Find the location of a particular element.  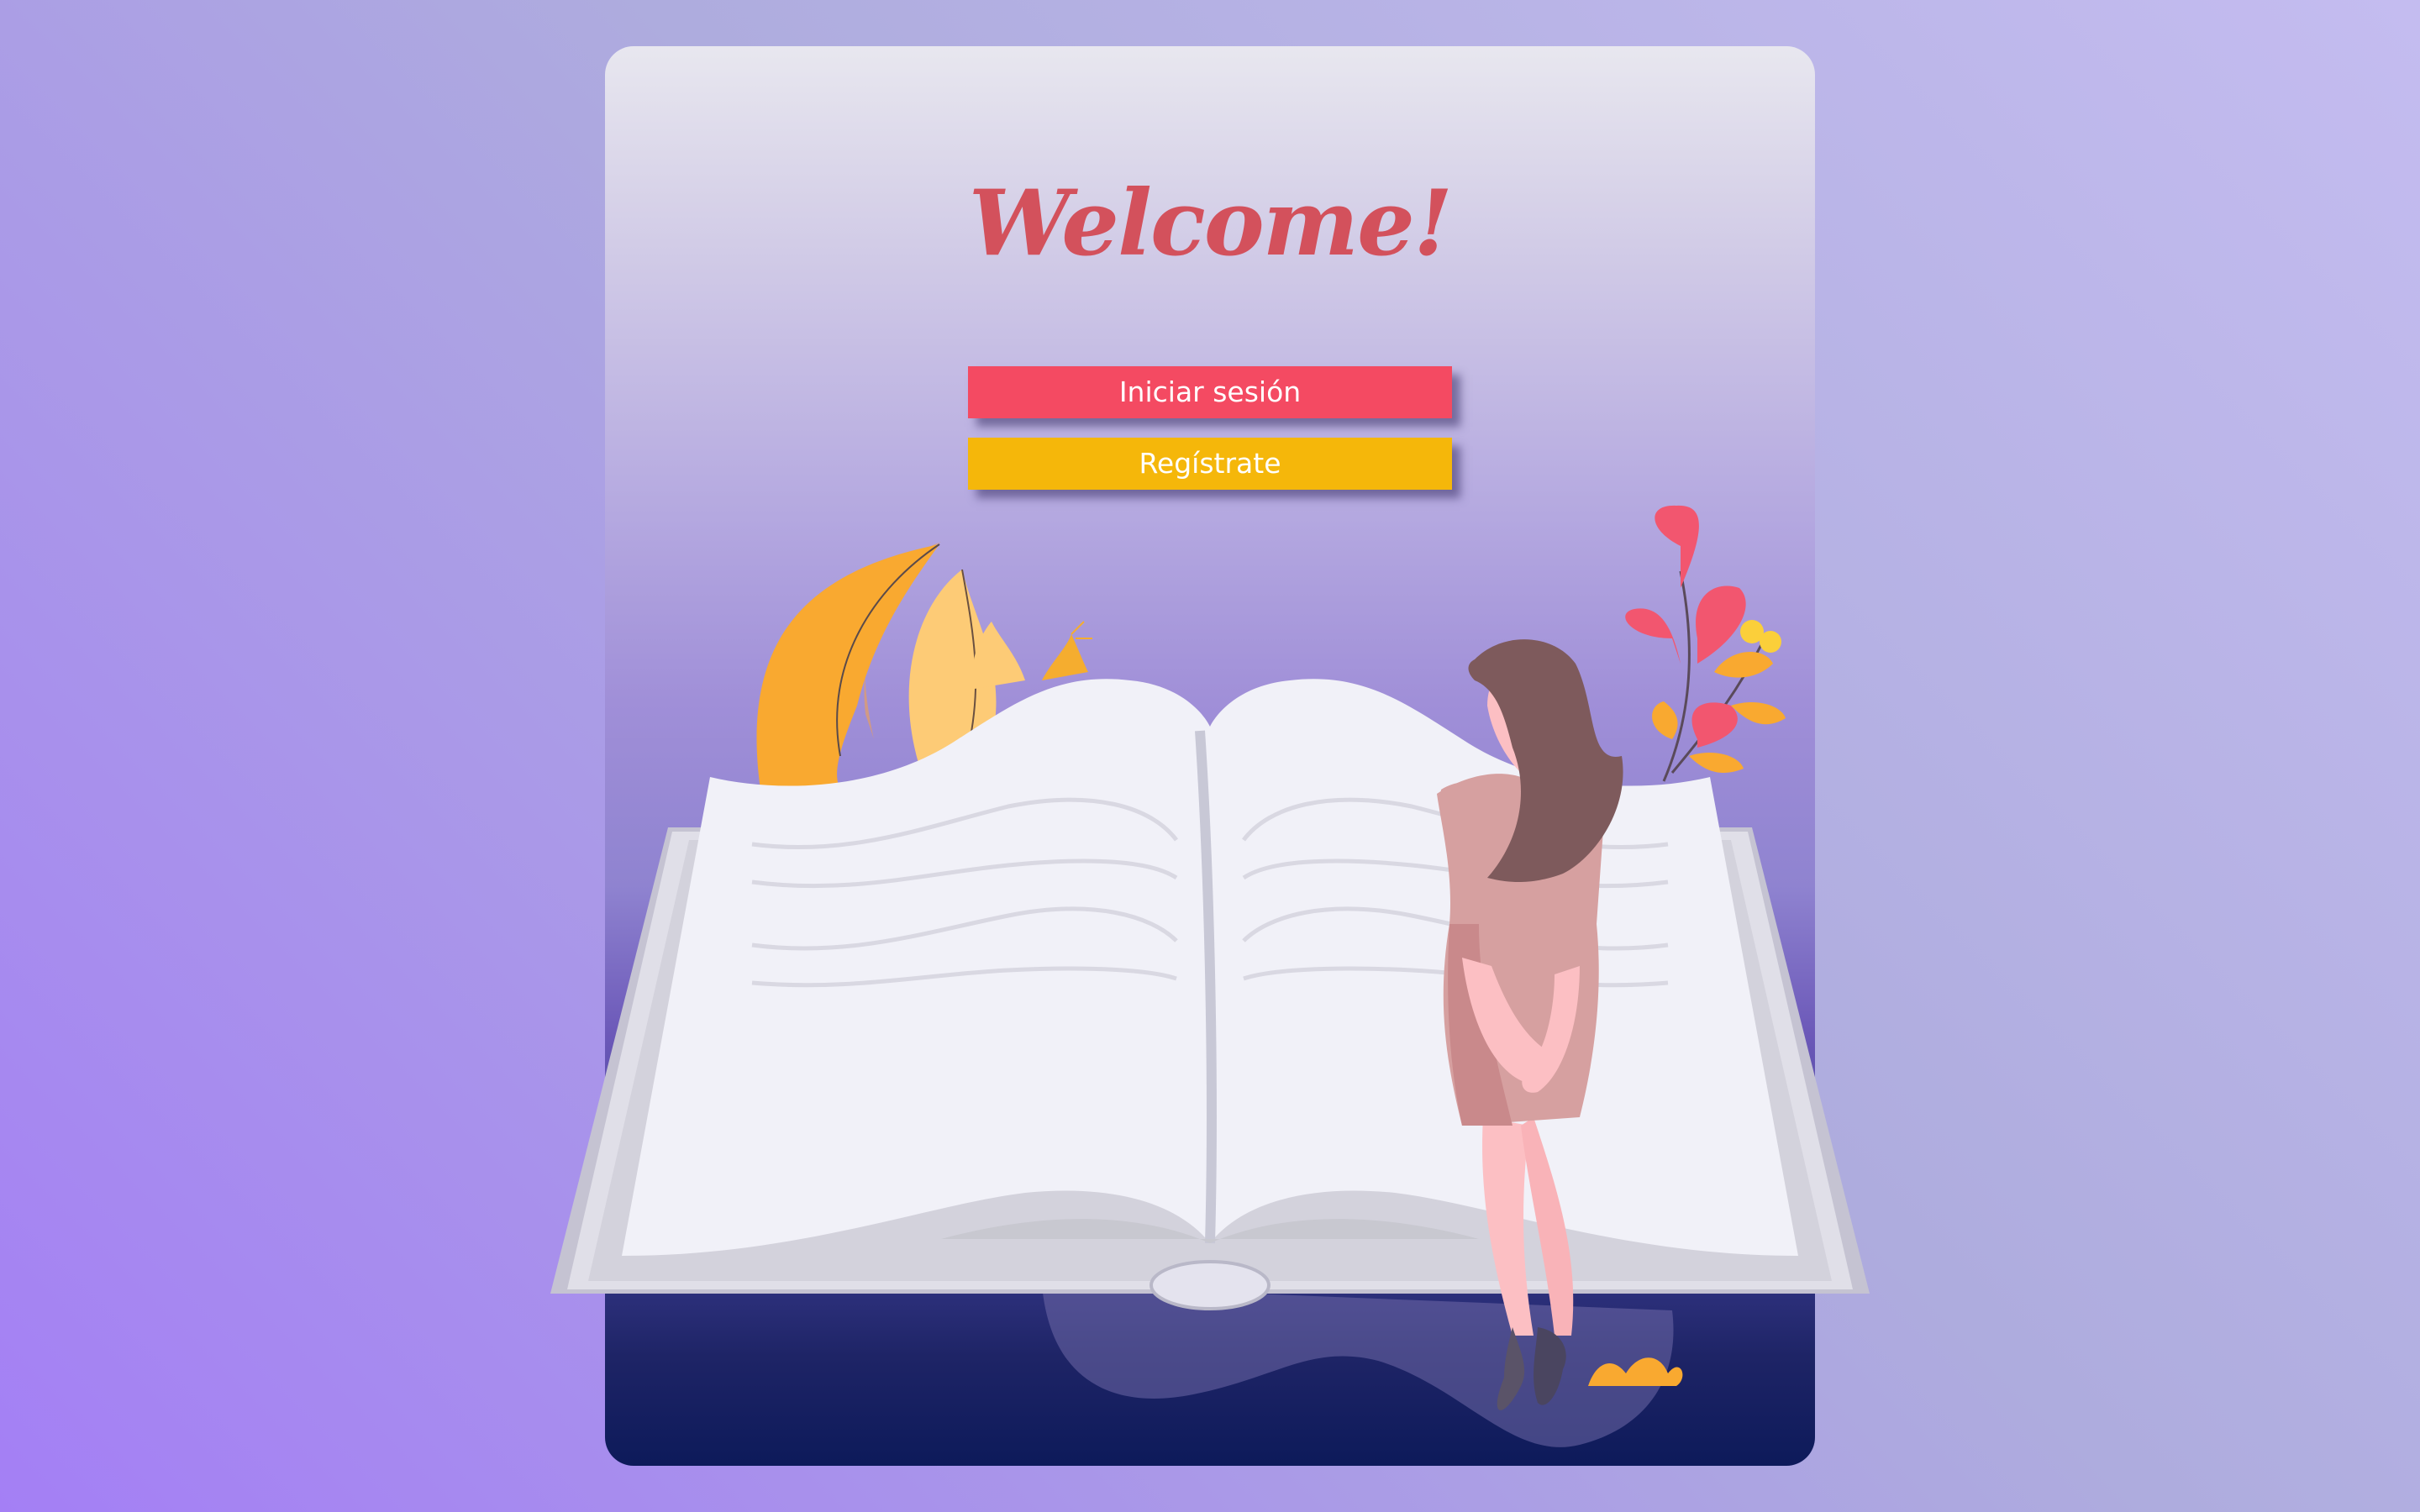

register-button: Regístrate is located at coordinates (1210, 464).